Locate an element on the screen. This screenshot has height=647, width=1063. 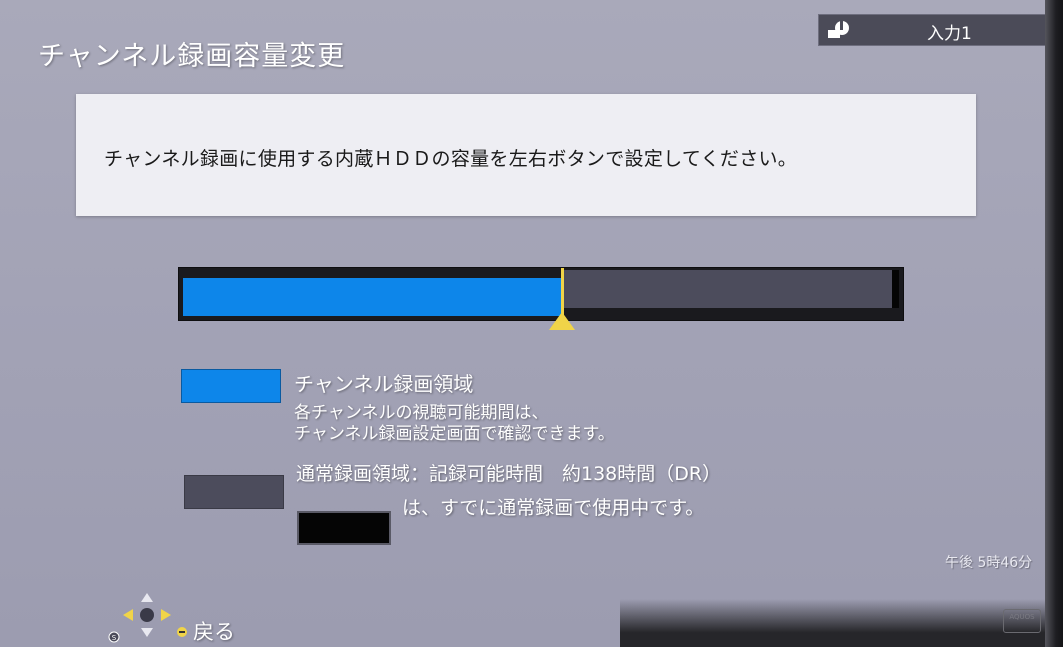
clock: 午後 5時46分 is located at coordinates (989, 563).